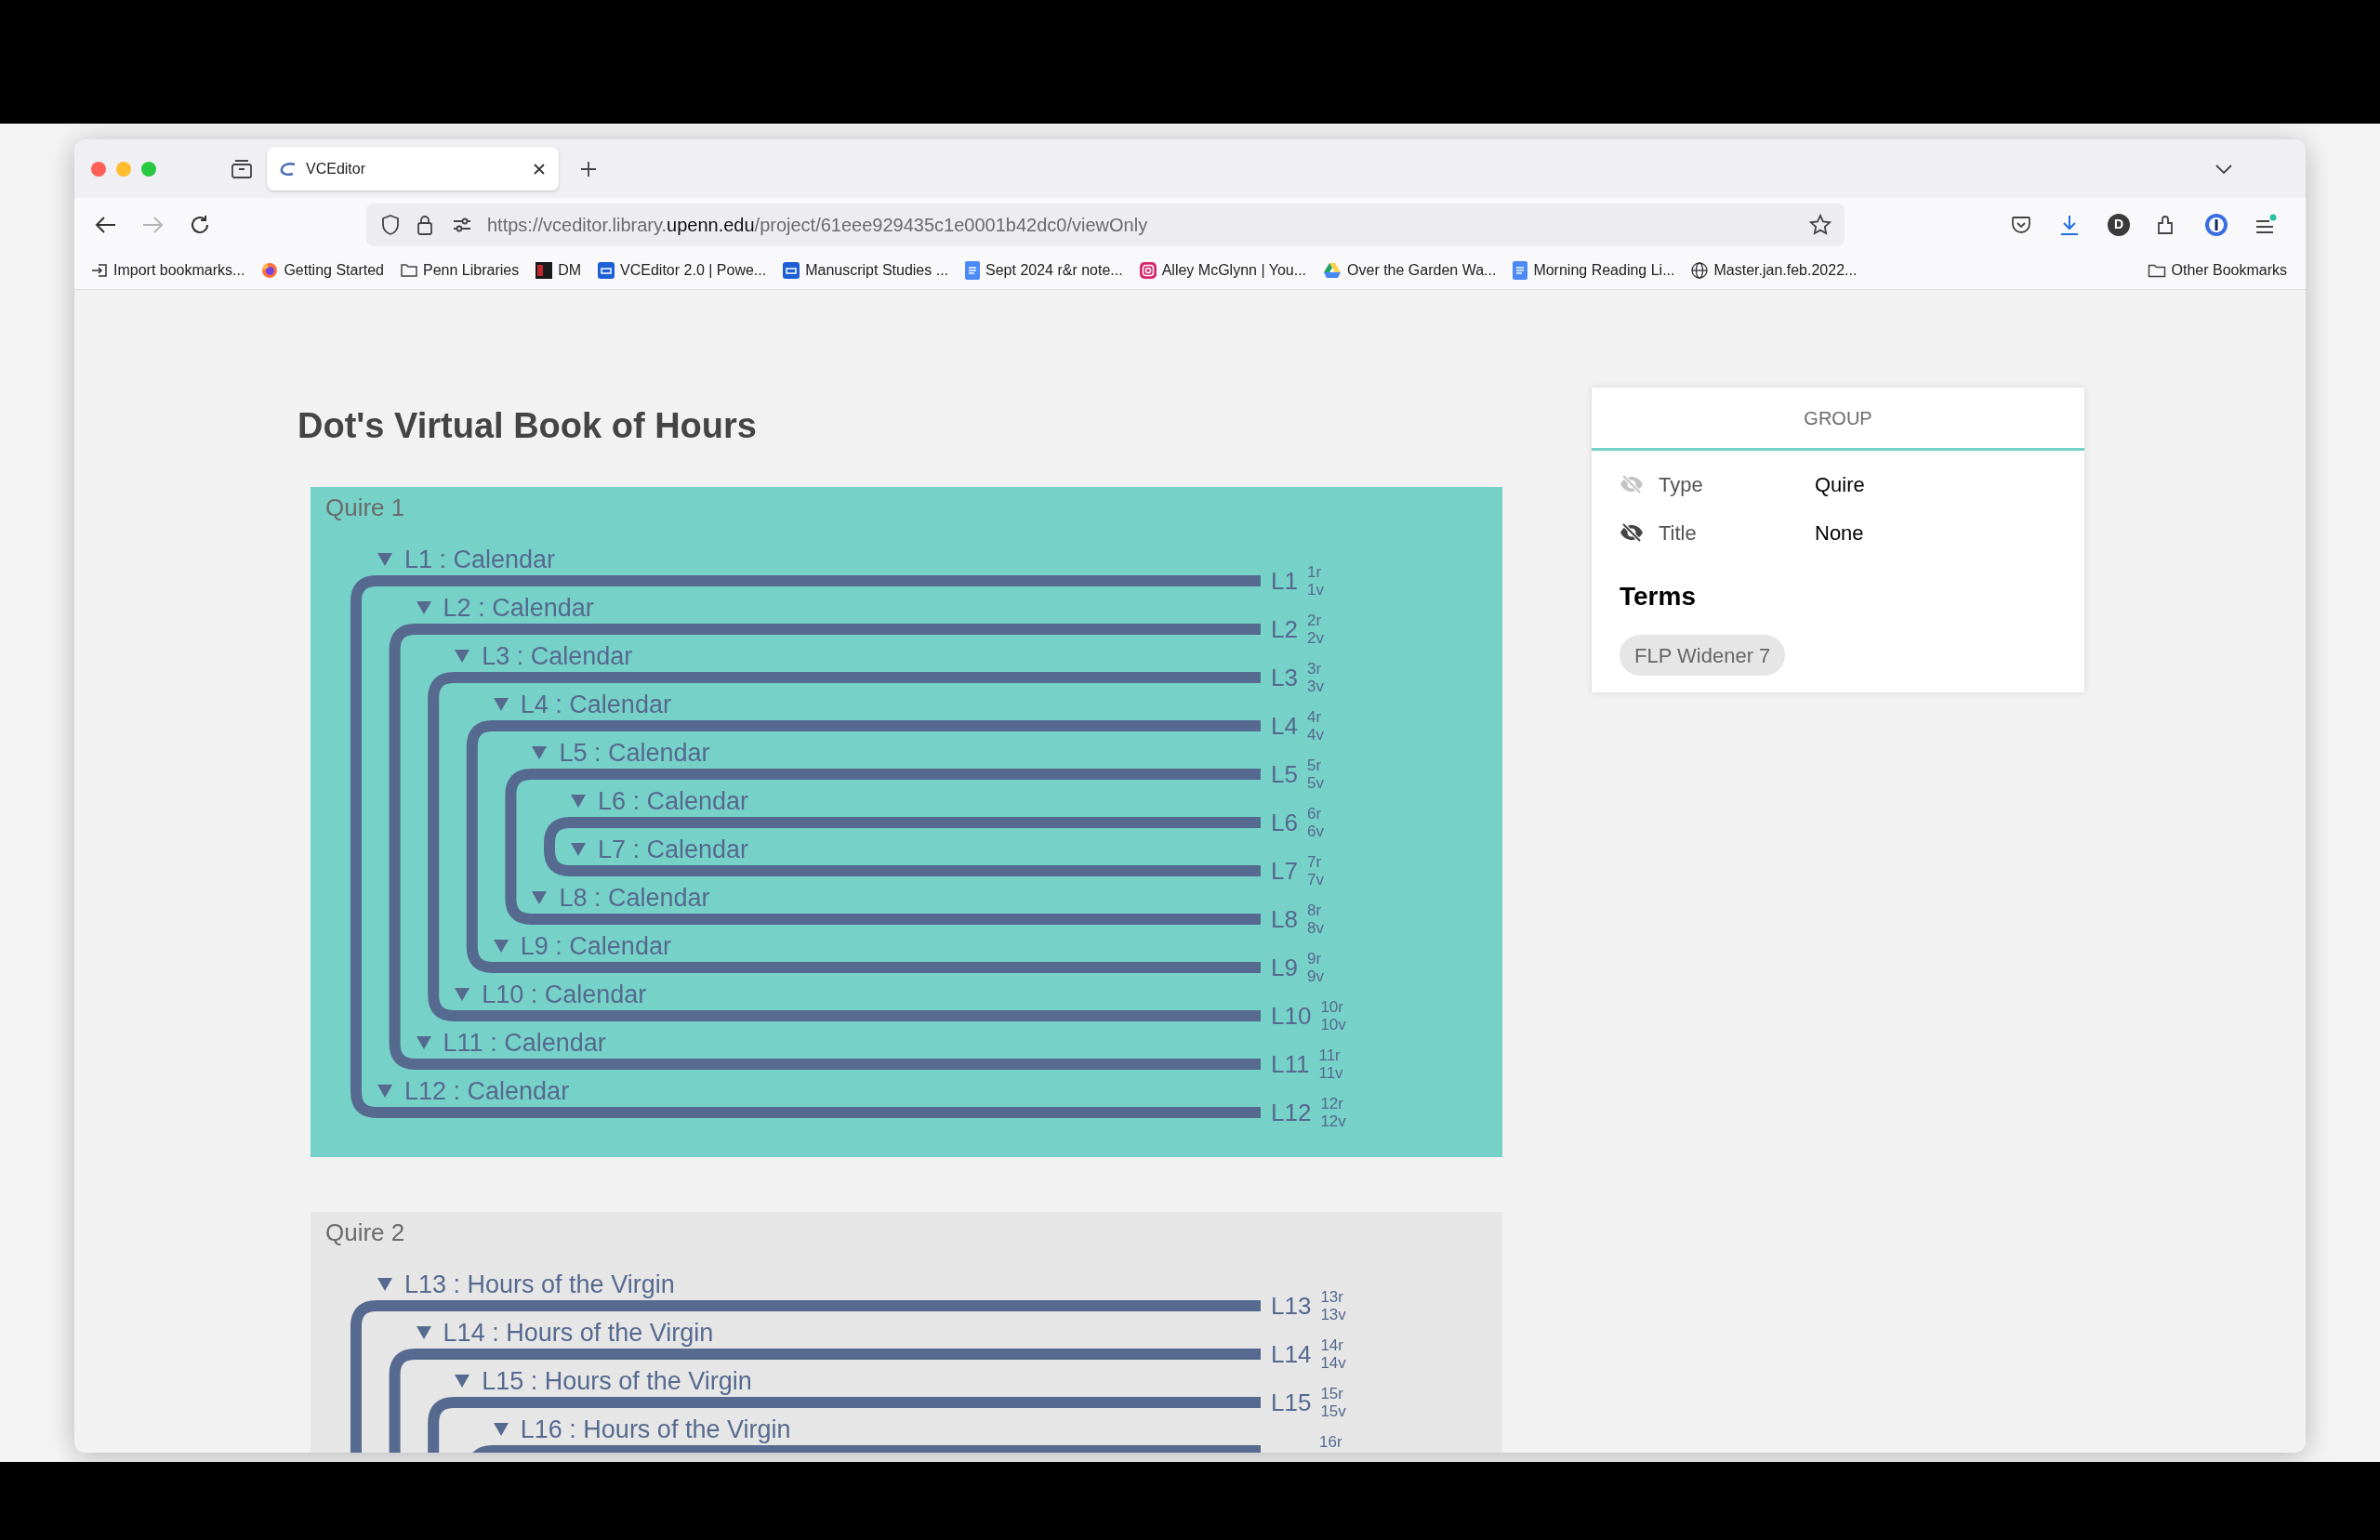 This screenshot has height=1540, width=2380. I want to click on other-bookmarks-button: Other Bookmarks, so click(2217, 270).